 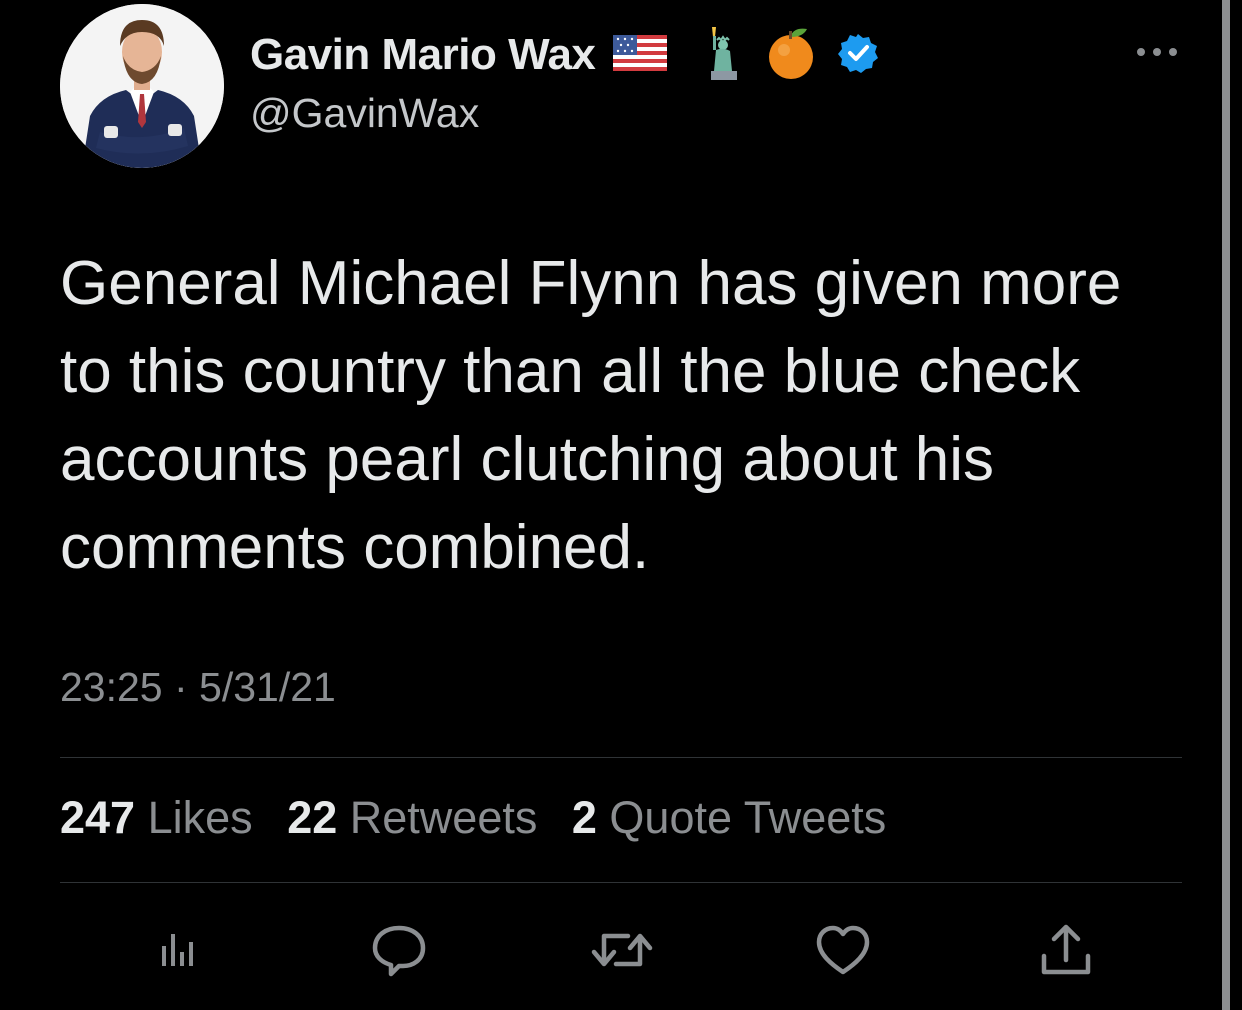 What do you see at coordinates (142, 86) in the screenshot?
I see `avatar` at bounding box center [142, 86].